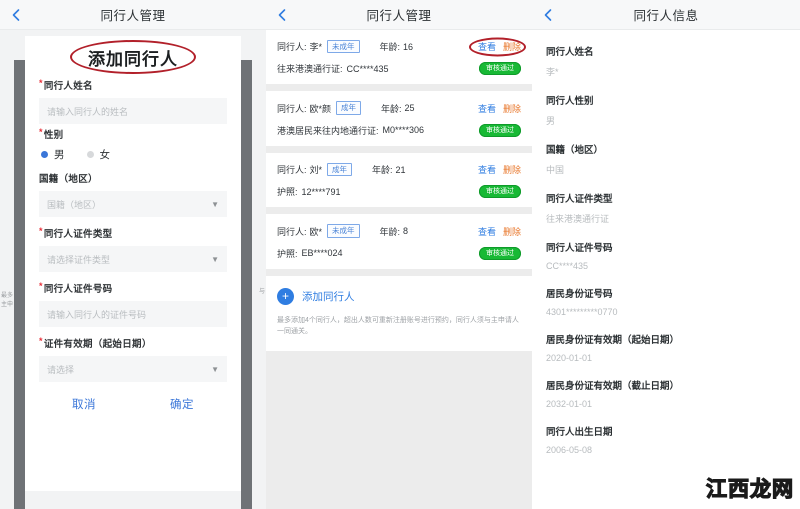 Image resolution: width=800 pixels, height=509 pixels. I want to click on nav-title-list: 同行人管理, so click(399, 16).